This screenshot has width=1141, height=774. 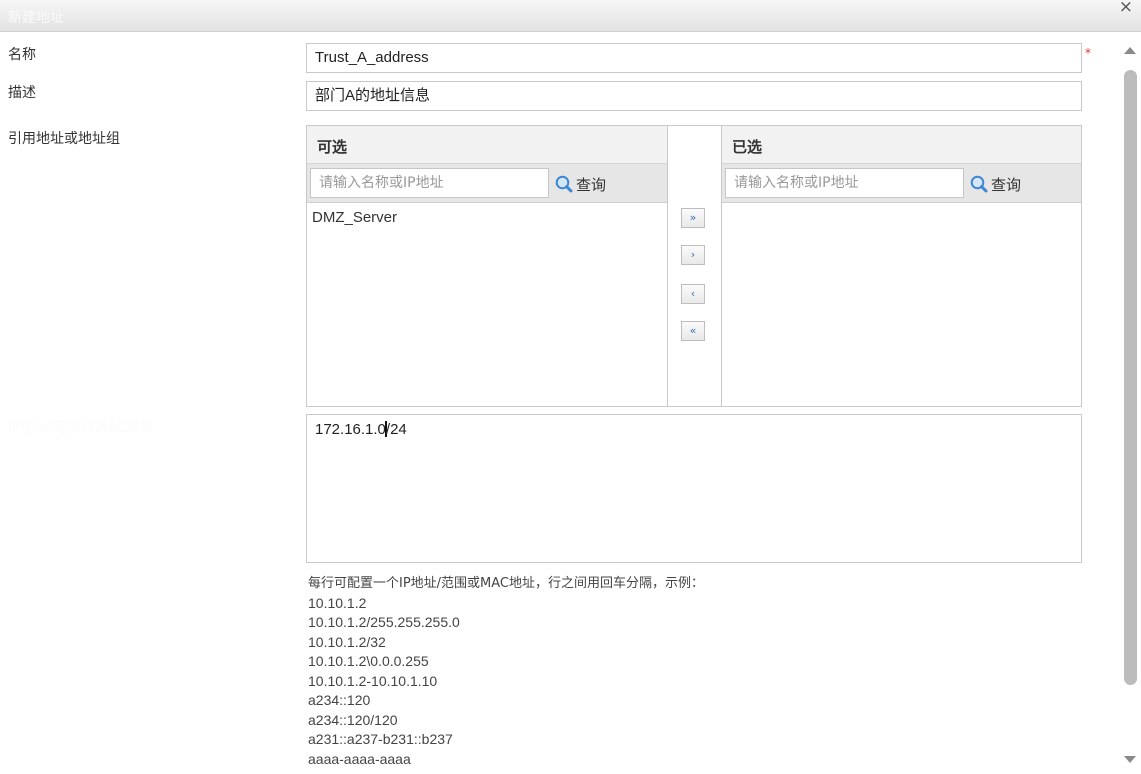 What do you see at coordinates (694, 58) in the screenshot?
I see `name-field: Trust_A_address` at bounding box center [694, 58].